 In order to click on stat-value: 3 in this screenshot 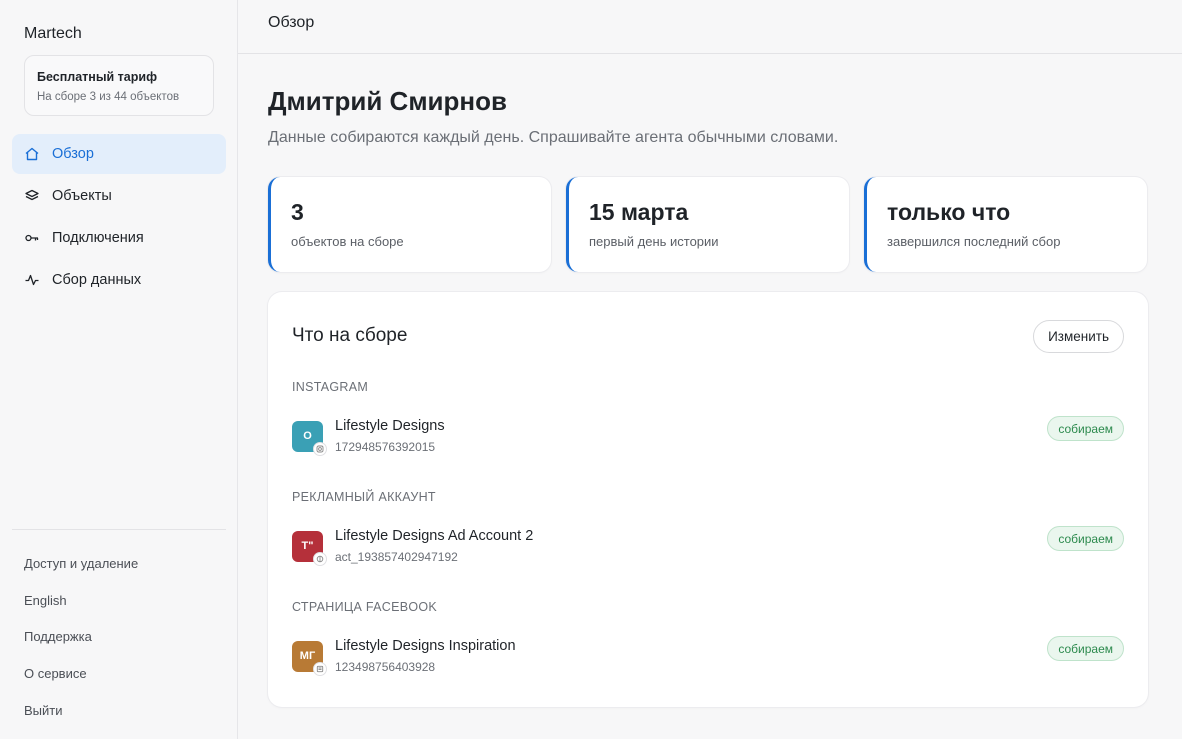, I will do `click(297, 212)`.